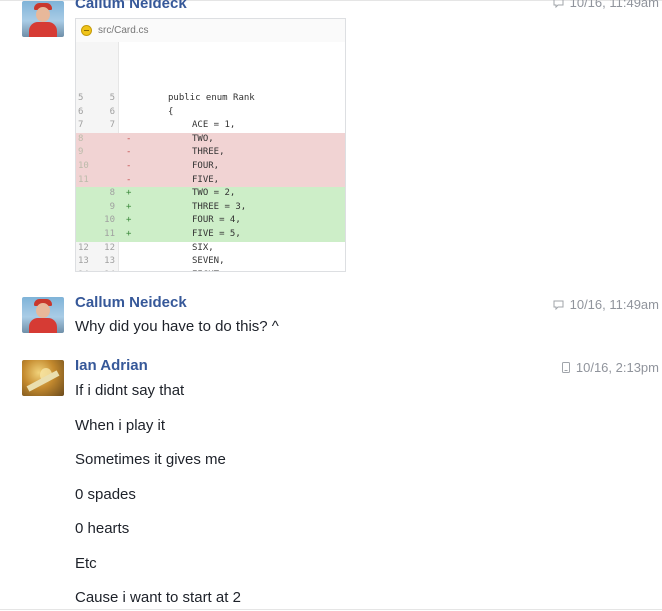 Image resolution: width=662 pixels, height=611 pixels. I want to click on diff-line: 9 + THREE = 3,, so click(210, 207).